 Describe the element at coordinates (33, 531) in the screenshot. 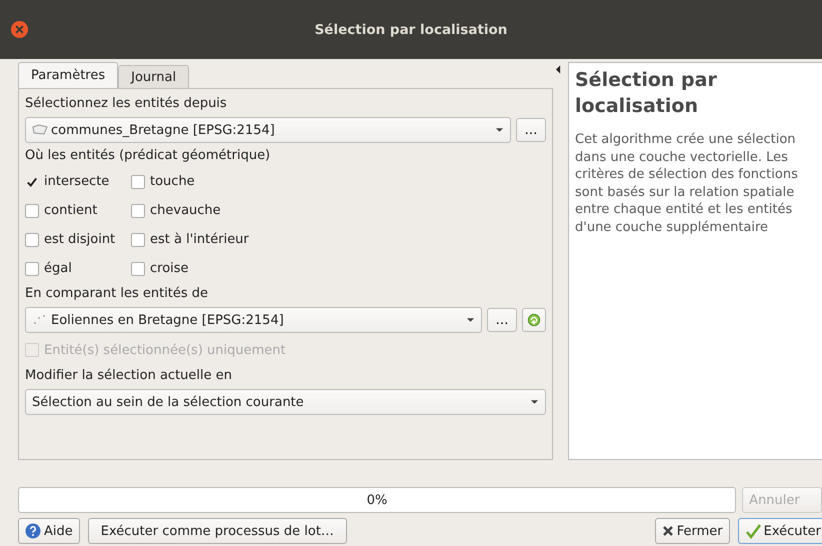

I see `help-icon` at that location.